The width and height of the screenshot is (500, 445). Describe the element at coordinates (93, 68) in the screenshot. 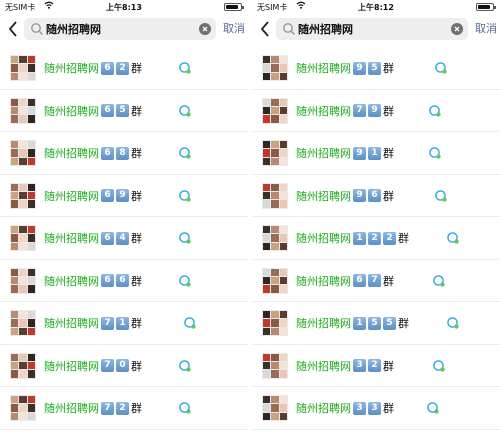

I see `result-title: 随州招聘网 6 2 群` at that location.